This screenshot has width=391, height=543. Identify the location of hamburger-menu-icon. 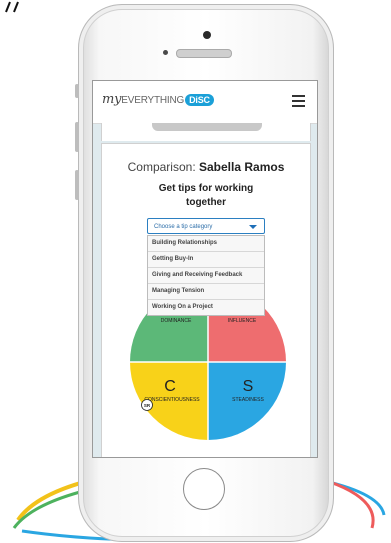
(298, 101).